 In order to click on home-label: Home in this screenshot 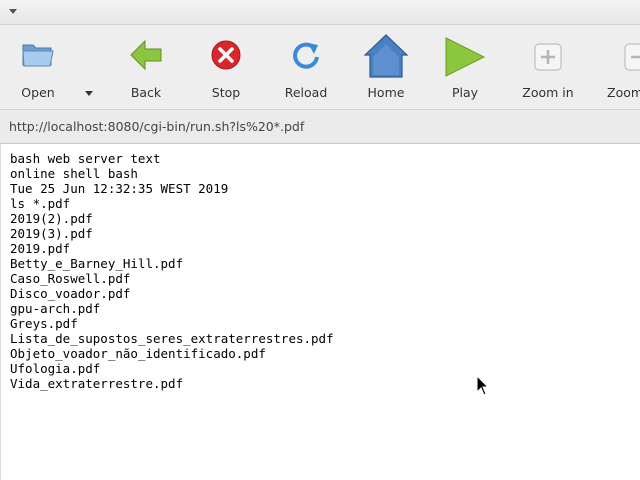, I will do `click(386, 92)`.